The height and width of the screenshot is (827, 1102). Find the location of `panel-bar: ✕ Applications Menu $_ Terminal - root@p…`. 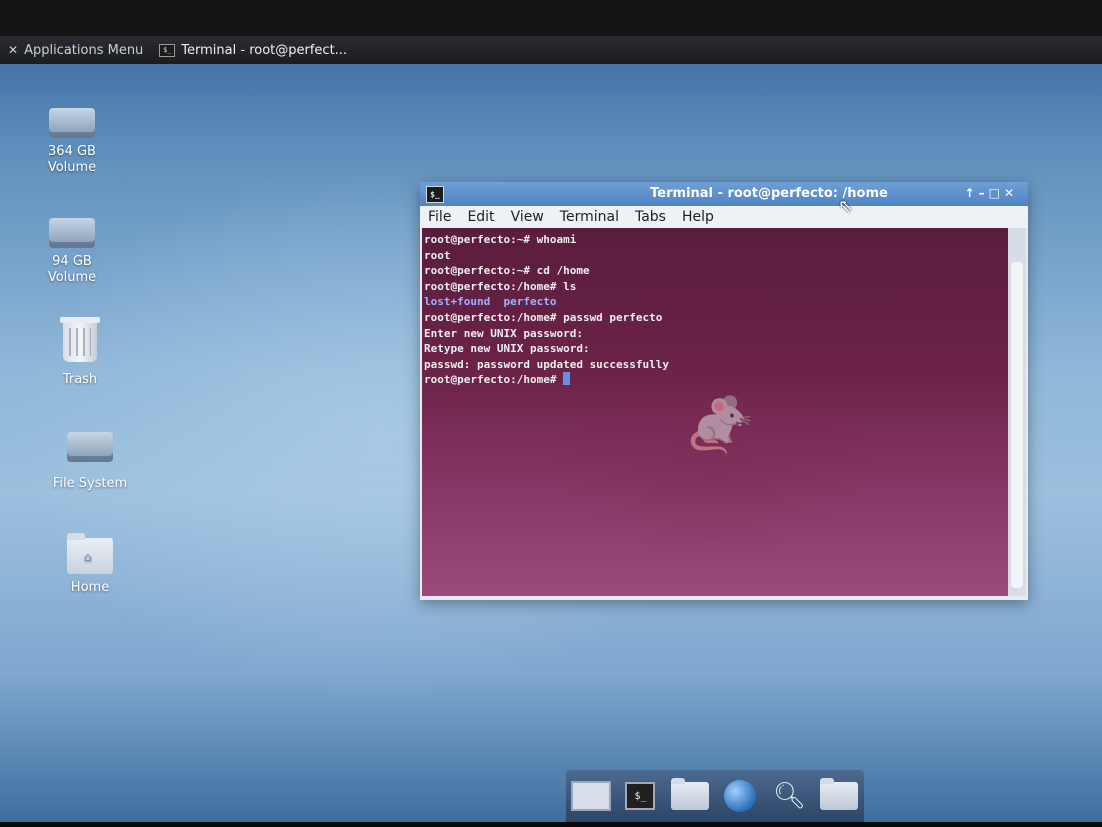

panel-bar: ✕ Applications Menu $_ Terminal - root@p… is located at coordinates (551, 50).